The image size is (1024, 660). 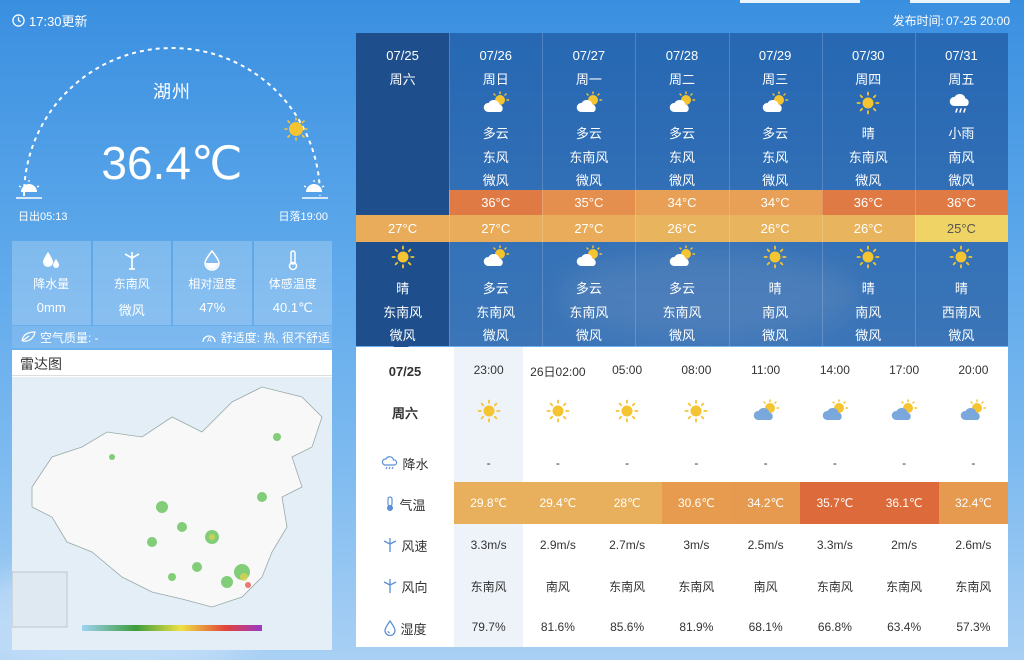 I want to click on forecast-day: 07/27 周一 多云 东南风 微风 35°C 27°C 多云 东南风 微风, so click(x=589, y=189).